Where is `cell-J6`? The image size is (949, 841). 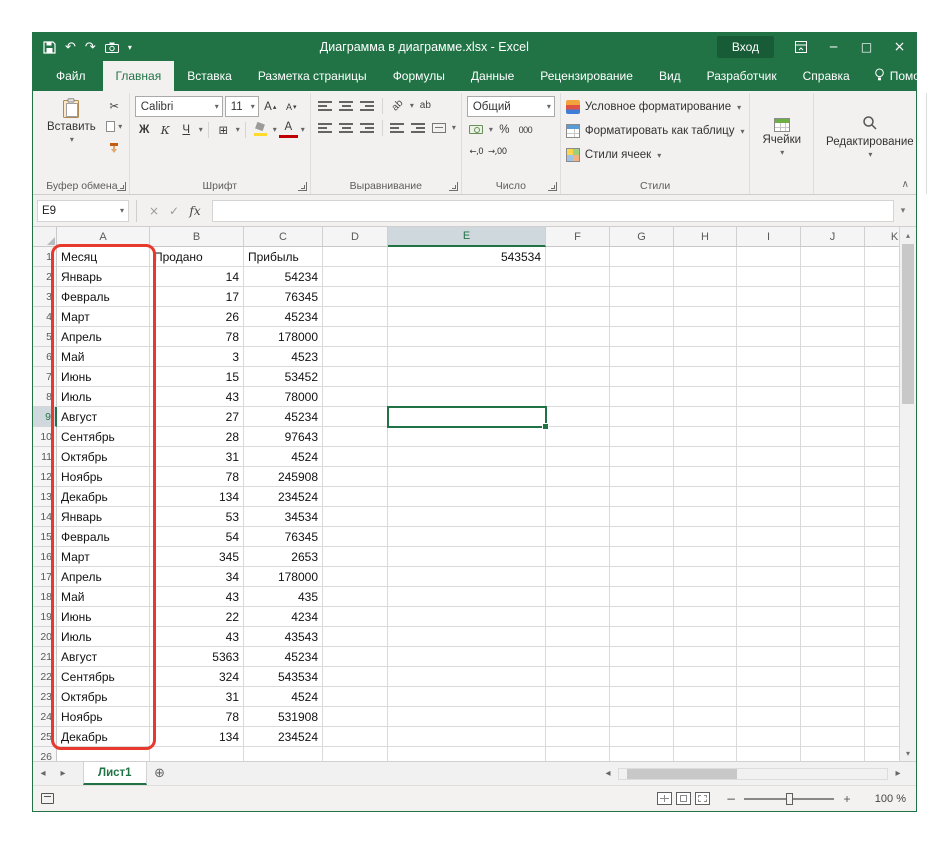 cell-J6 is located at coordinates (833, 357).